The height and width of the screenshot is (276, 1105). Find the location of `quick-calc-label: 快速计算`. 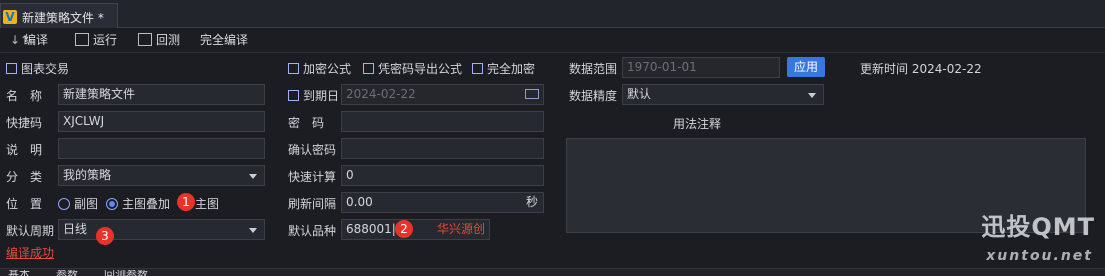

quick-calc-label: 快速计算 is located at coordinates (312, 177).